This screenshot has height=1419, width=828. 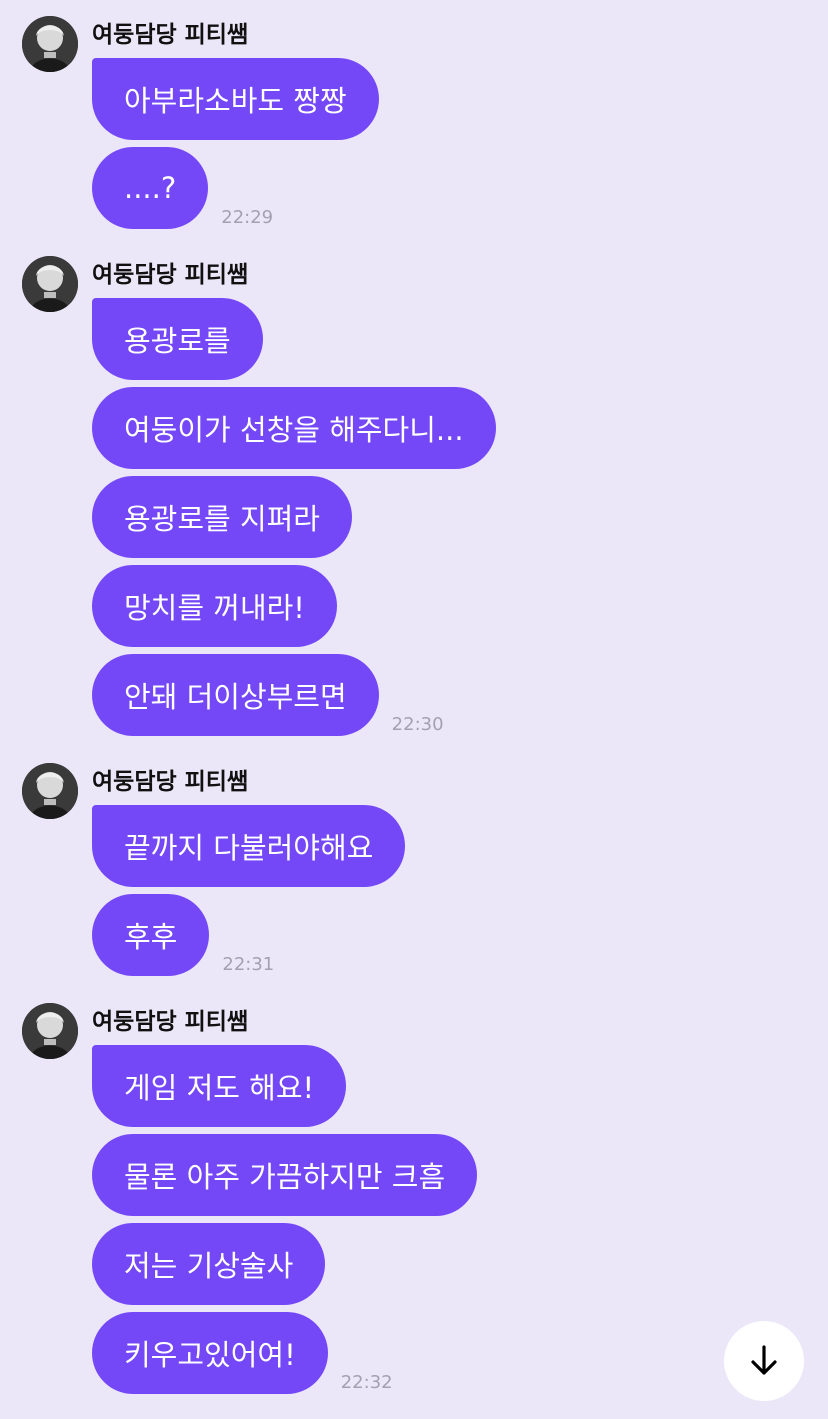 I want to click on message-row: ....? 22:29, so click(x=460, y=188).